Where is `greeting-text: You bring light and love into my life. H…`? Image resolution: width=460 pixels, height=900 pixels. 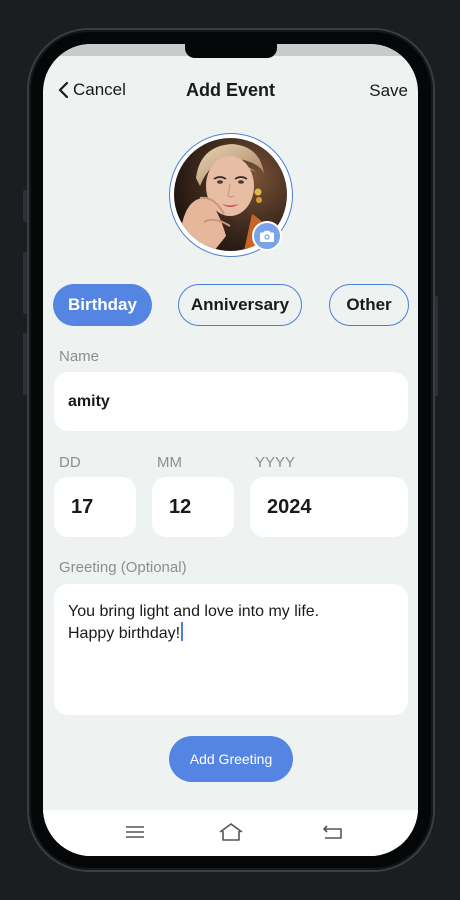 greeting-text: You bring light and love into my life. H… is located at coordinates (194, 622).